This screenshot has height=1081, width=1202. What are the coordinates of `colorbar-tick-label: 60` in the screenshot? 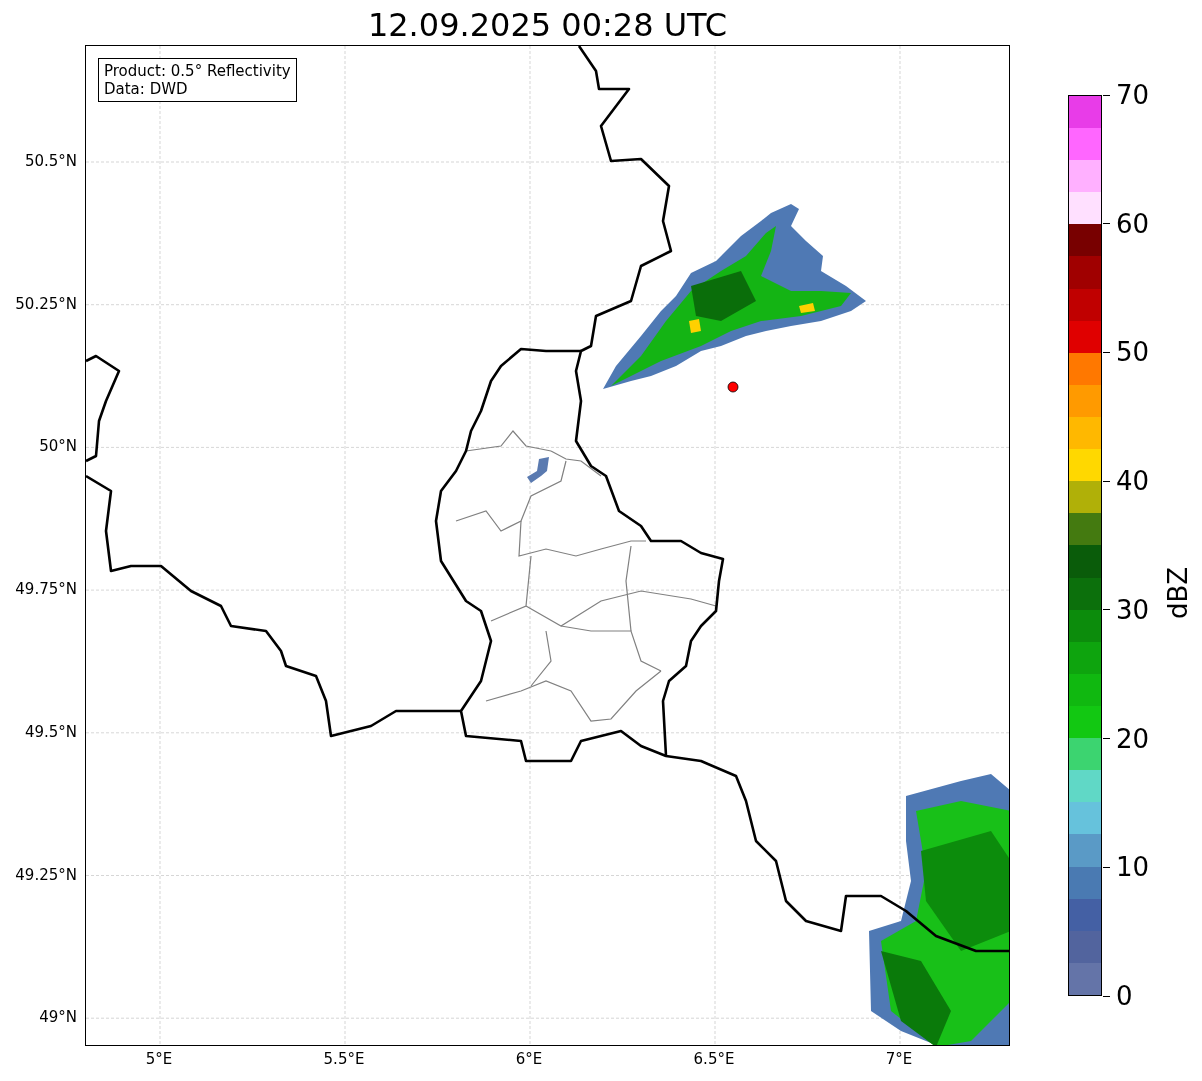 It's located at (1133, 223).